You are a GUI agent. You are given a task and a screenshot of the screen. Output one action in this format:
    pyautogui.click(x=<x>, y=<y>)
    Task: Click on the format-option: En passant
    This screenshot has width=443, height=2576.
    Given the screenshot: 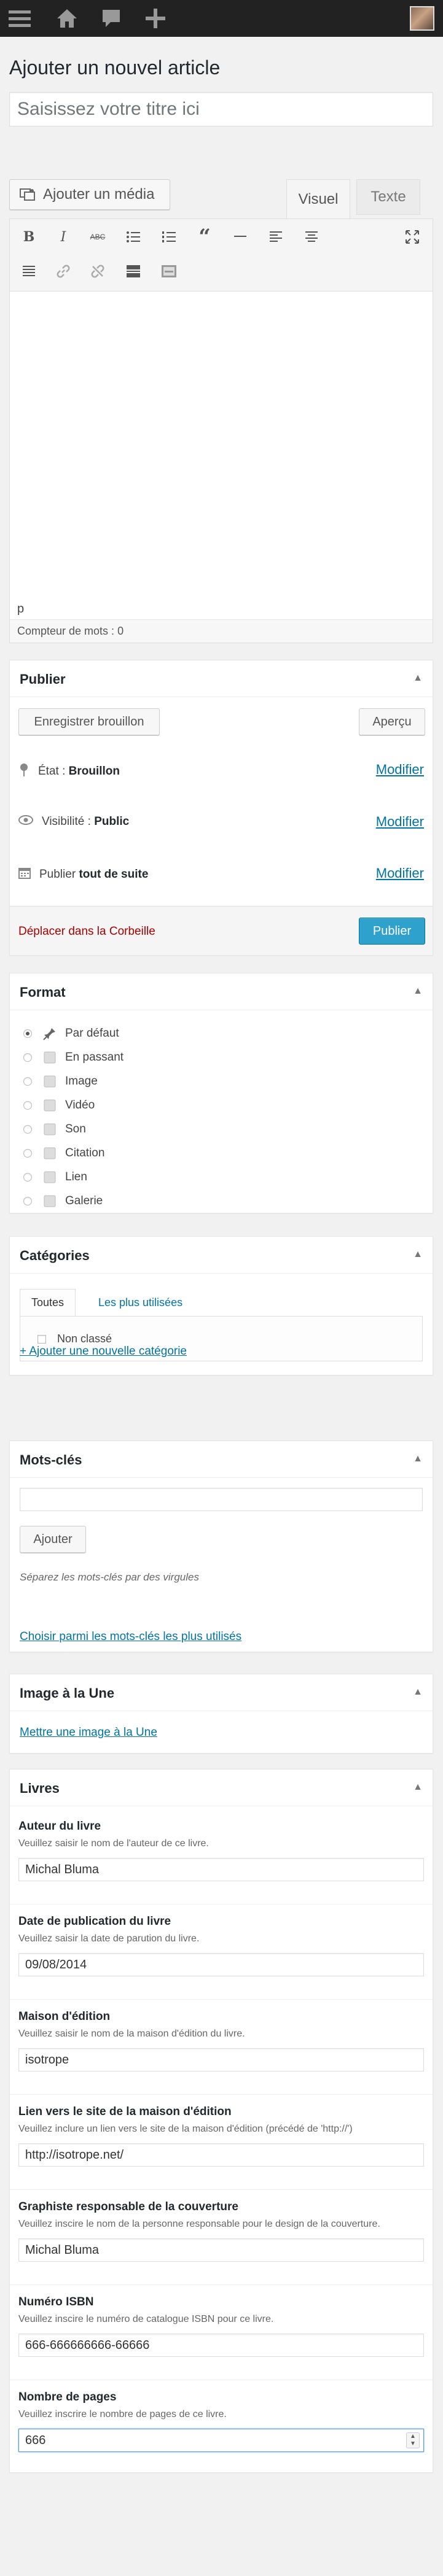 What is the action you would take?
    pyautogui.click(x=73, y=1057)
    